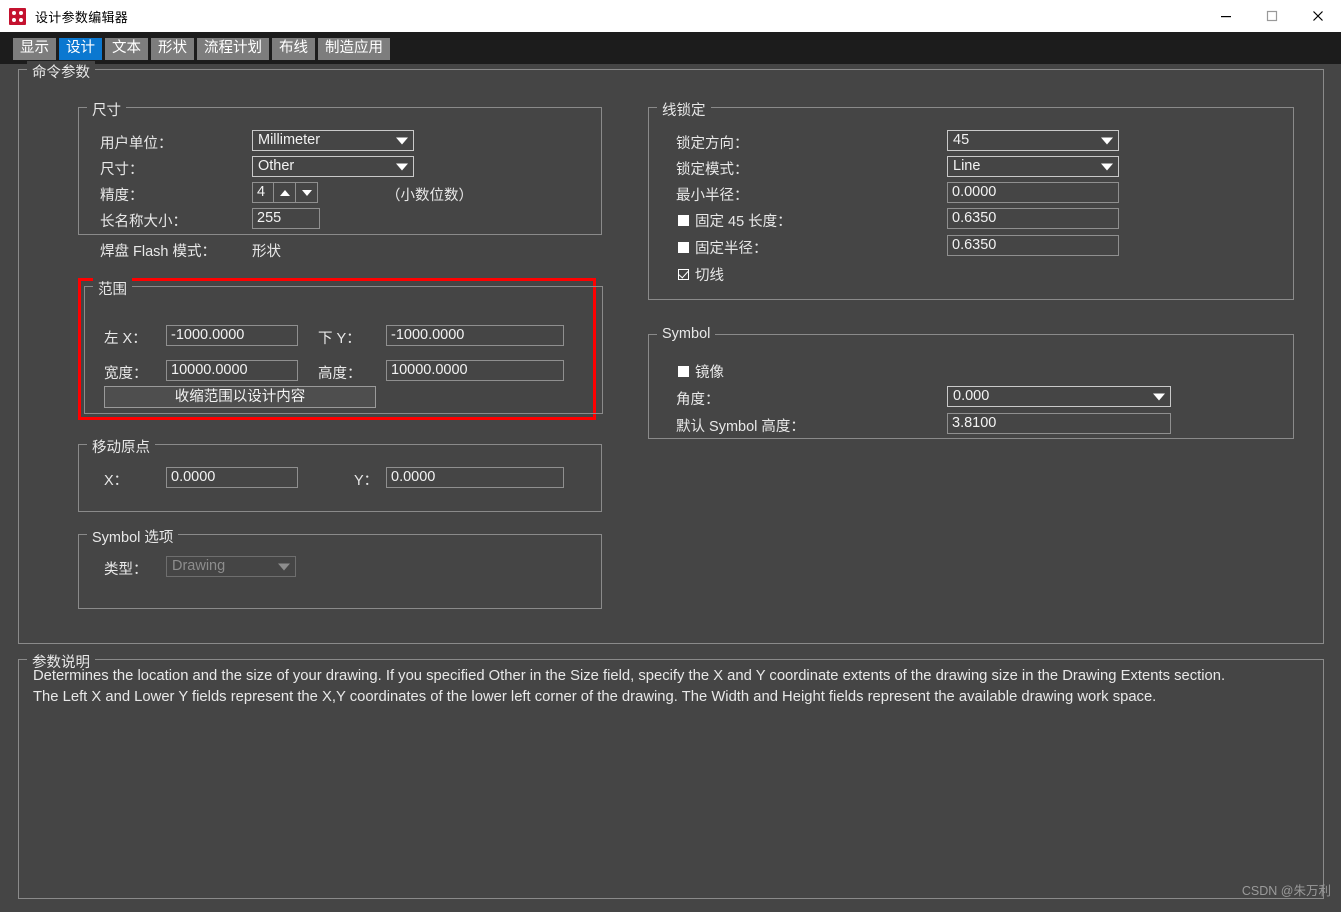  Describe the element at coordinates (743, 222) in the screenshot. I see `fixed-45-length-label: 固定 45 长度：` at that location.